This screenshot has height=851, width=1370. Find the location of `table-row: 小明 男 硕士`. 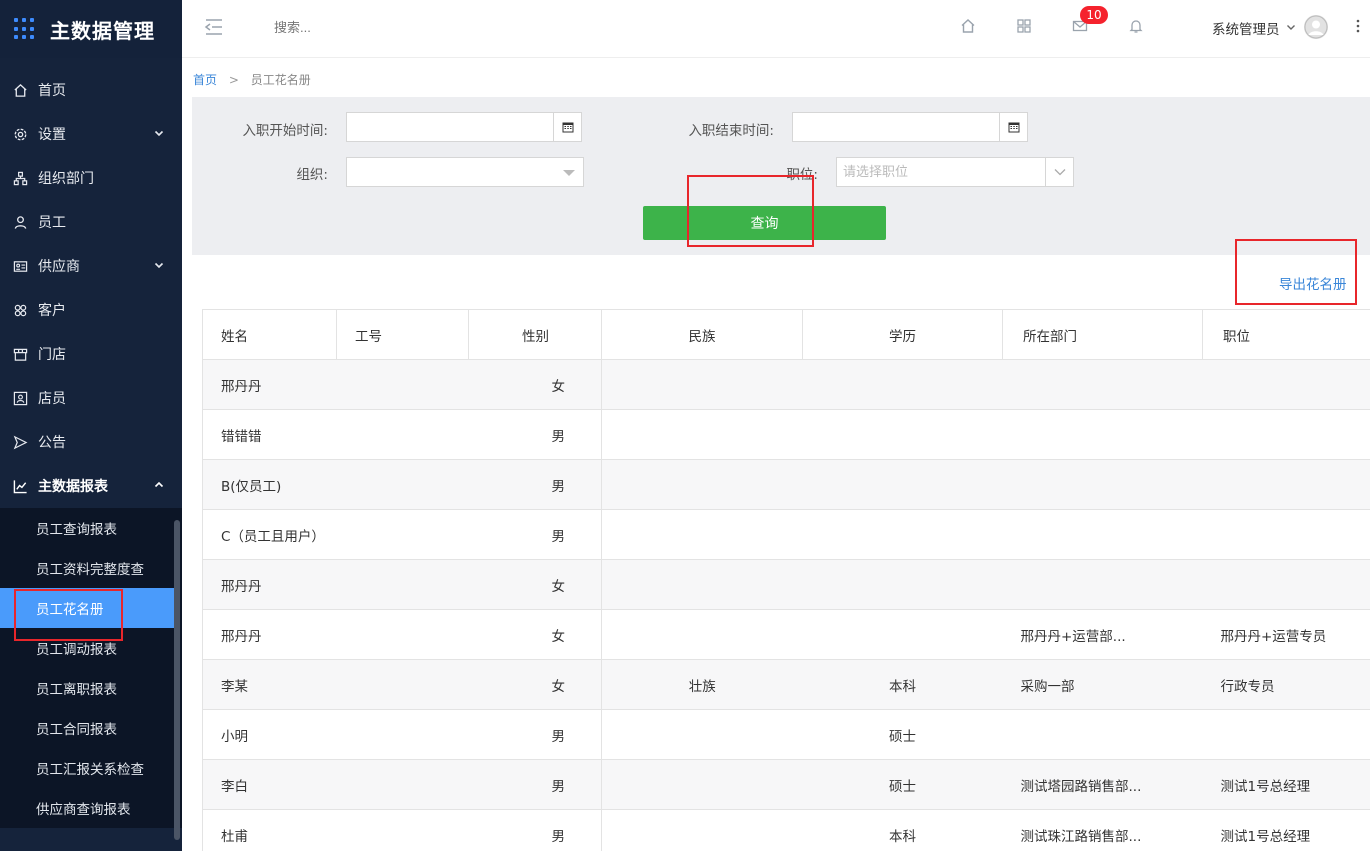

table-row: 小明 男 硕士 is located at coordinates (786, 734).